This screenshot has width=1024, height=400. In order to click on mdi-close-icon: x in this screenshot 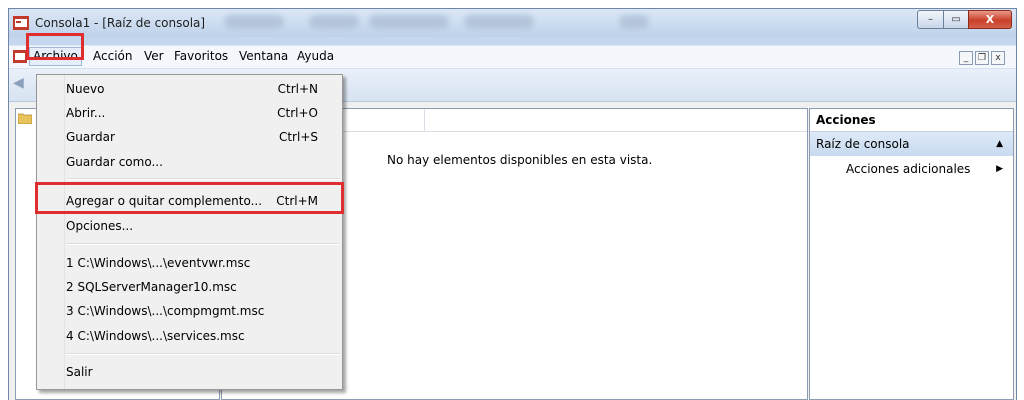, I will do `click(998, 58)`.